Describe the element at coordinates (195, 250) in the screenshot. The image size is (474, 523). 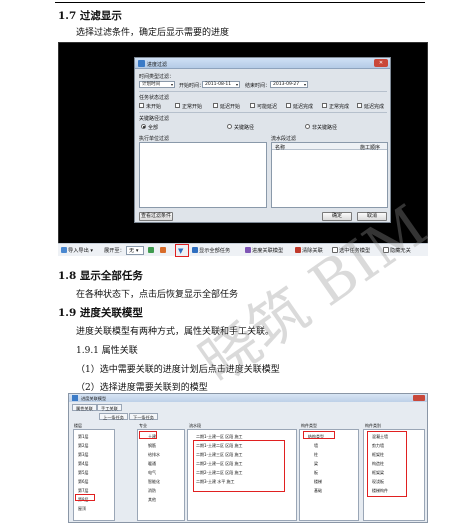
I see `list-icon` at that location.